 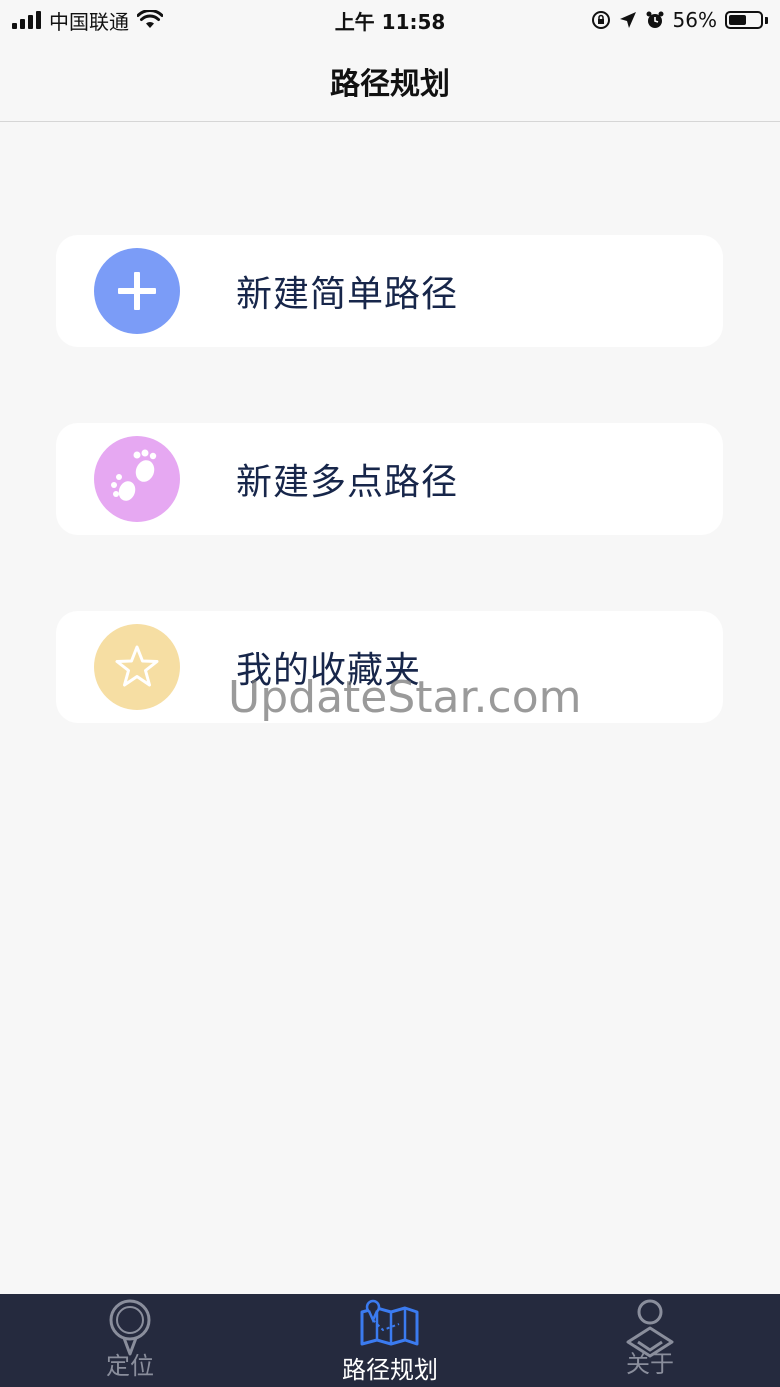 What do you see at coordinates (390, 1370) in the screenshot?
I see `tab-label: 路径规划` at bounding box center [390, 1370].